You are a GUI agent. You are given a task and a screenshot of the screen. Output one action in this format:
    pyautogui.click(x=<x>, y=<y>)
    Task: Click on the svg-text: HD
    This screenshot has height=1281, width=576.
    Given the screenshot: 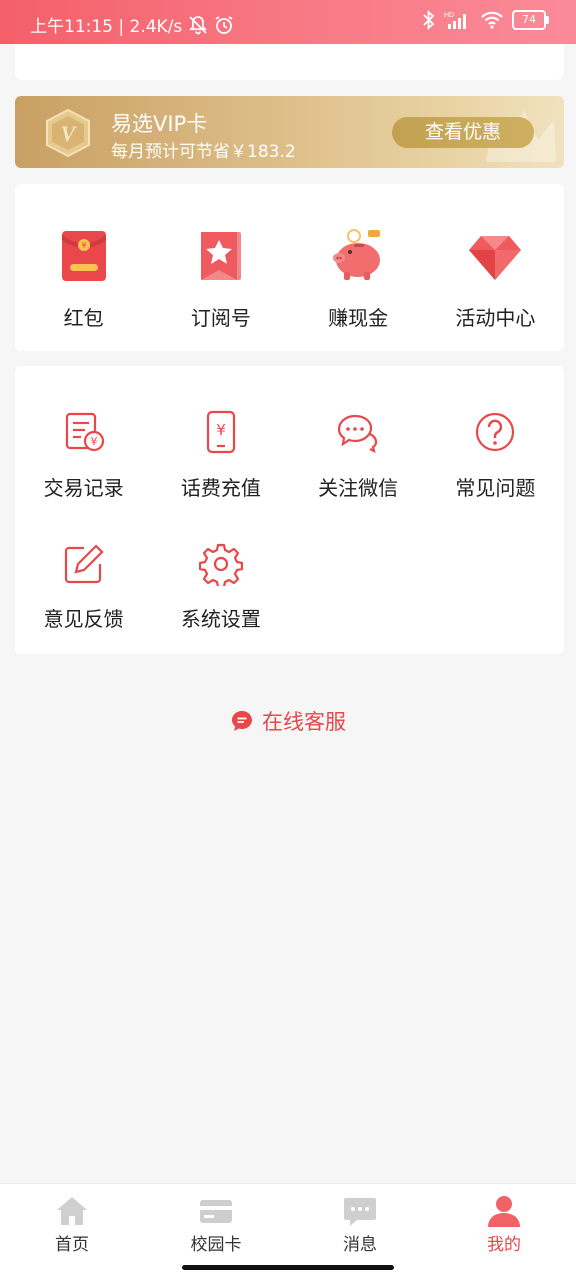 What is the action you would take?
    pyautogui.click(x=449, y=15)
    